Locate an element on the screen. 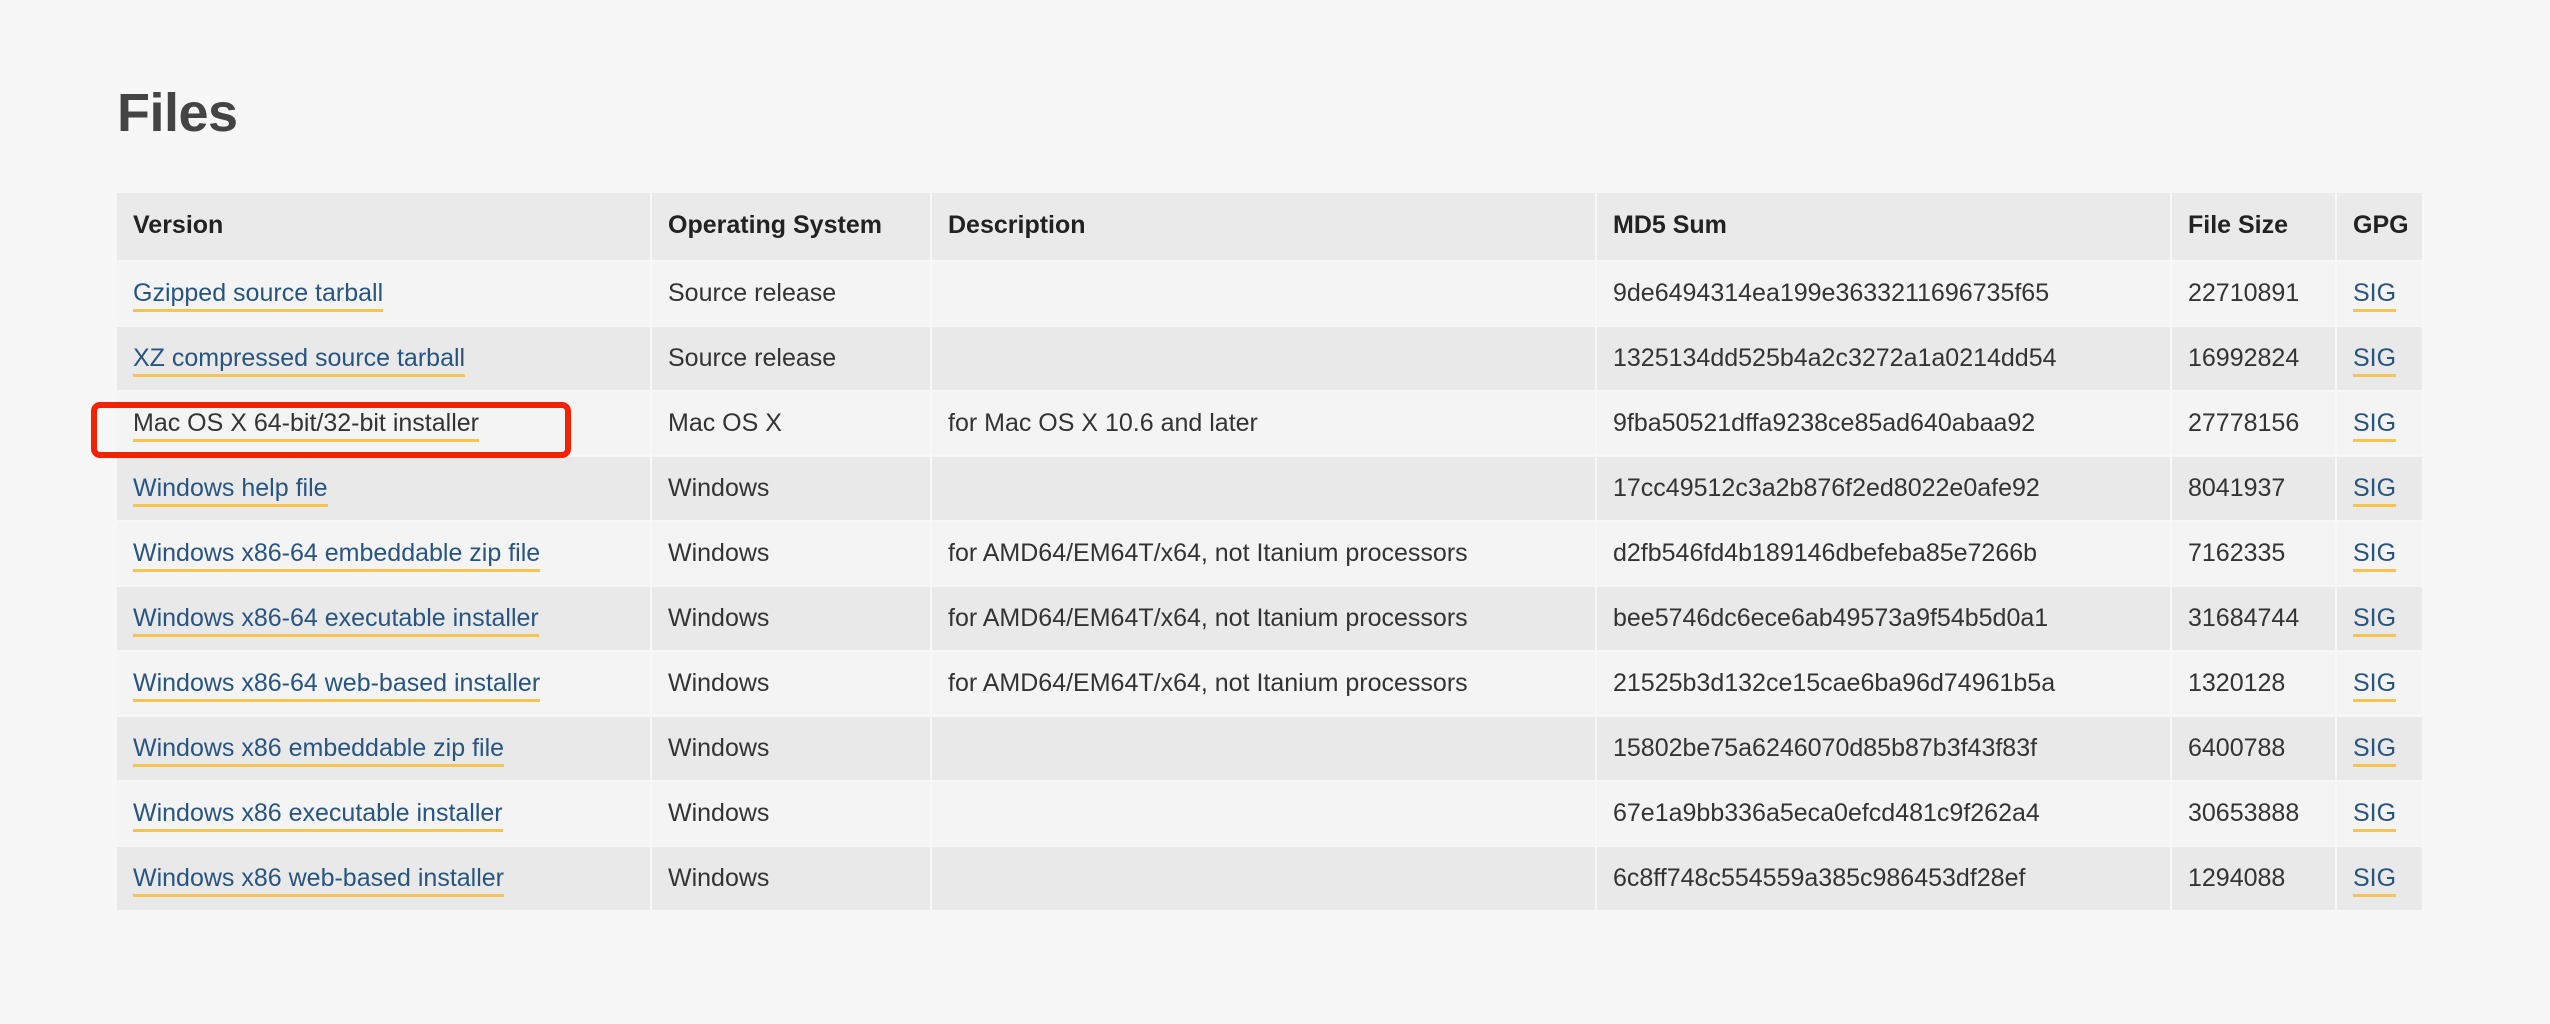 This screenshot has height=1024, width=2550. version-download-link: Gzipped source tarball is located at coordinates (258, 295).